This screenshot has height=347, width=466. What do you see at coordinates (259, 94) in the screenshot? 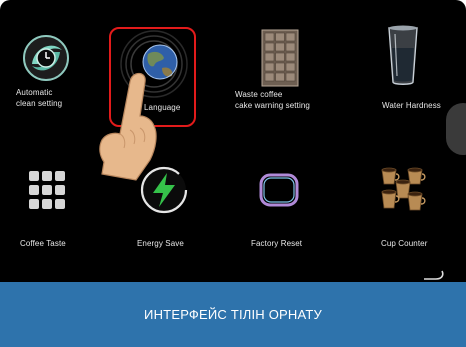
I see `waste-coffee-label-line1: Waste coffee` at bounding box center [259, 94].